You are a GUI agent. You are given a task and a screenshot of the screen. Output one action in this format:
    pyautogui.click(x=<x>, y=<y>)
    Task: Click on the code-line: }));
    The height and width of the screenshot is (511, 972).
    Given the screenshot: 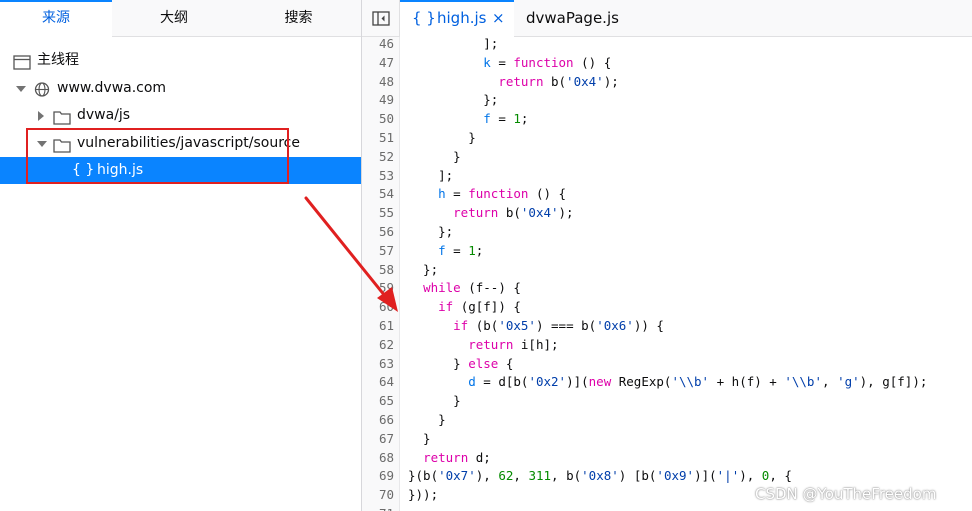 What is the action you would take?
    pyautogui.click(x=423, y=495)
    